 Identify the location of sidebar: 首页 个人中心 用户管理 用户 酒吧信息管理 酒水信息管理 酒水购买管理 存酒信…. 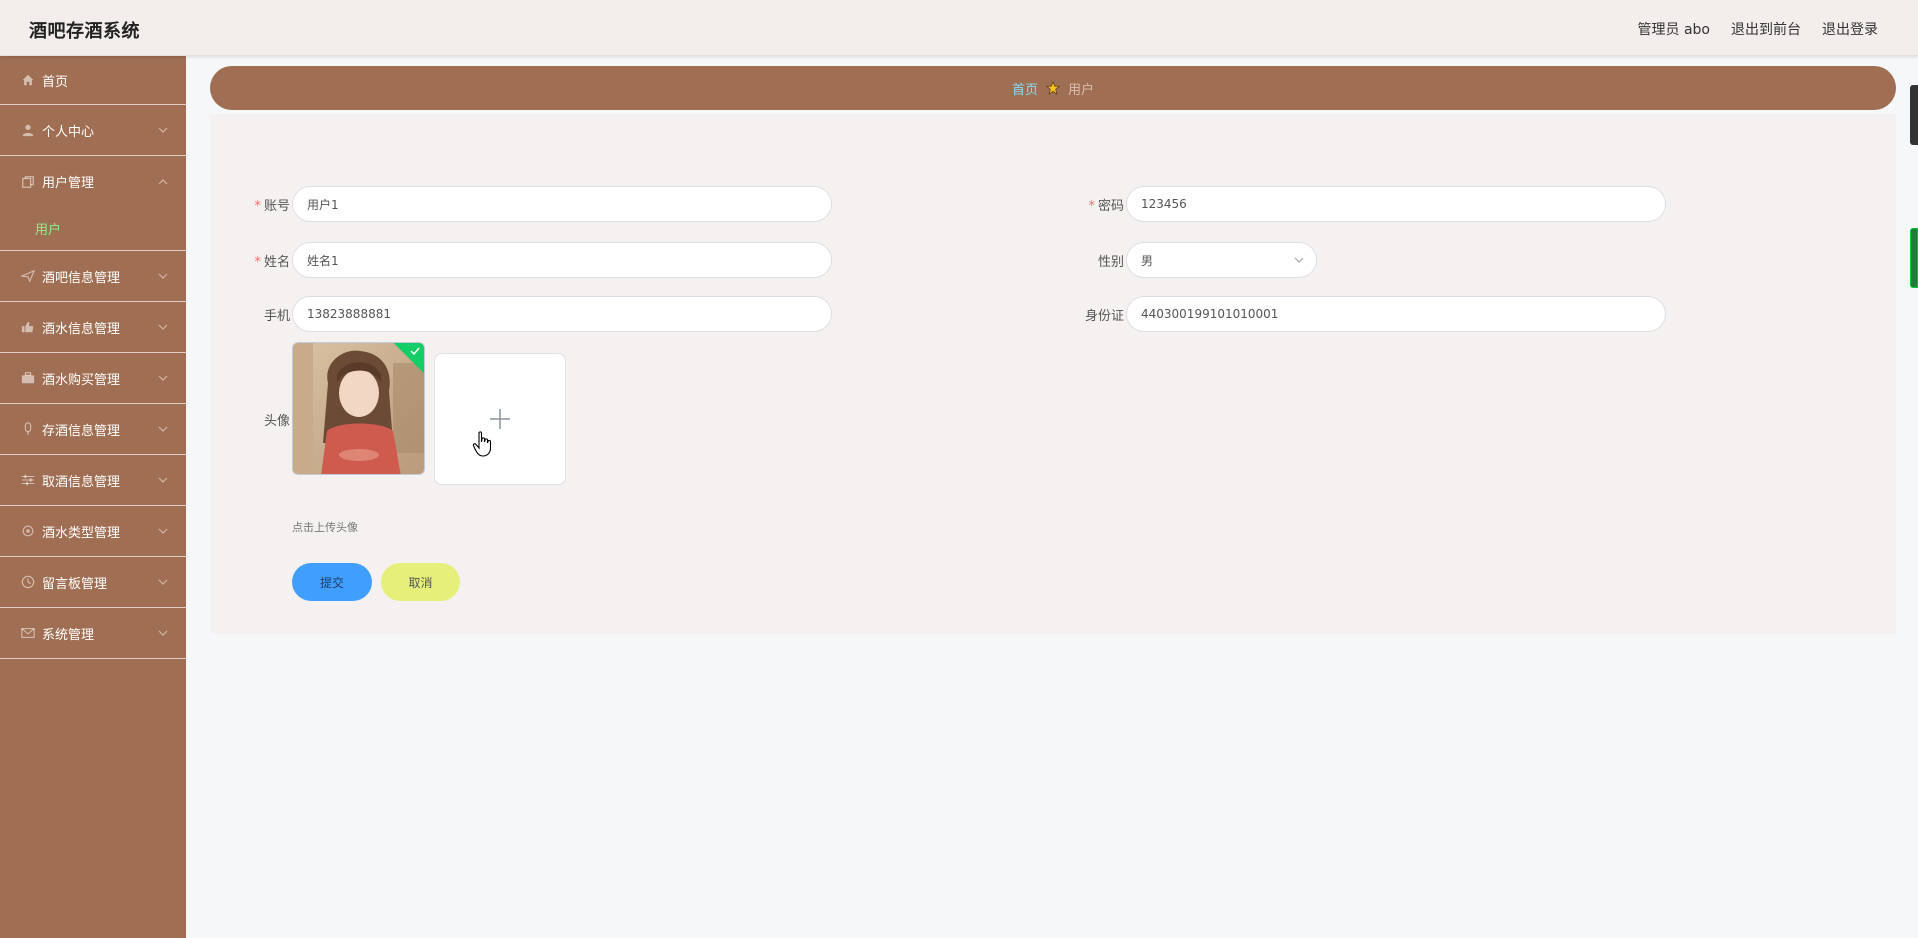
(93, 497).